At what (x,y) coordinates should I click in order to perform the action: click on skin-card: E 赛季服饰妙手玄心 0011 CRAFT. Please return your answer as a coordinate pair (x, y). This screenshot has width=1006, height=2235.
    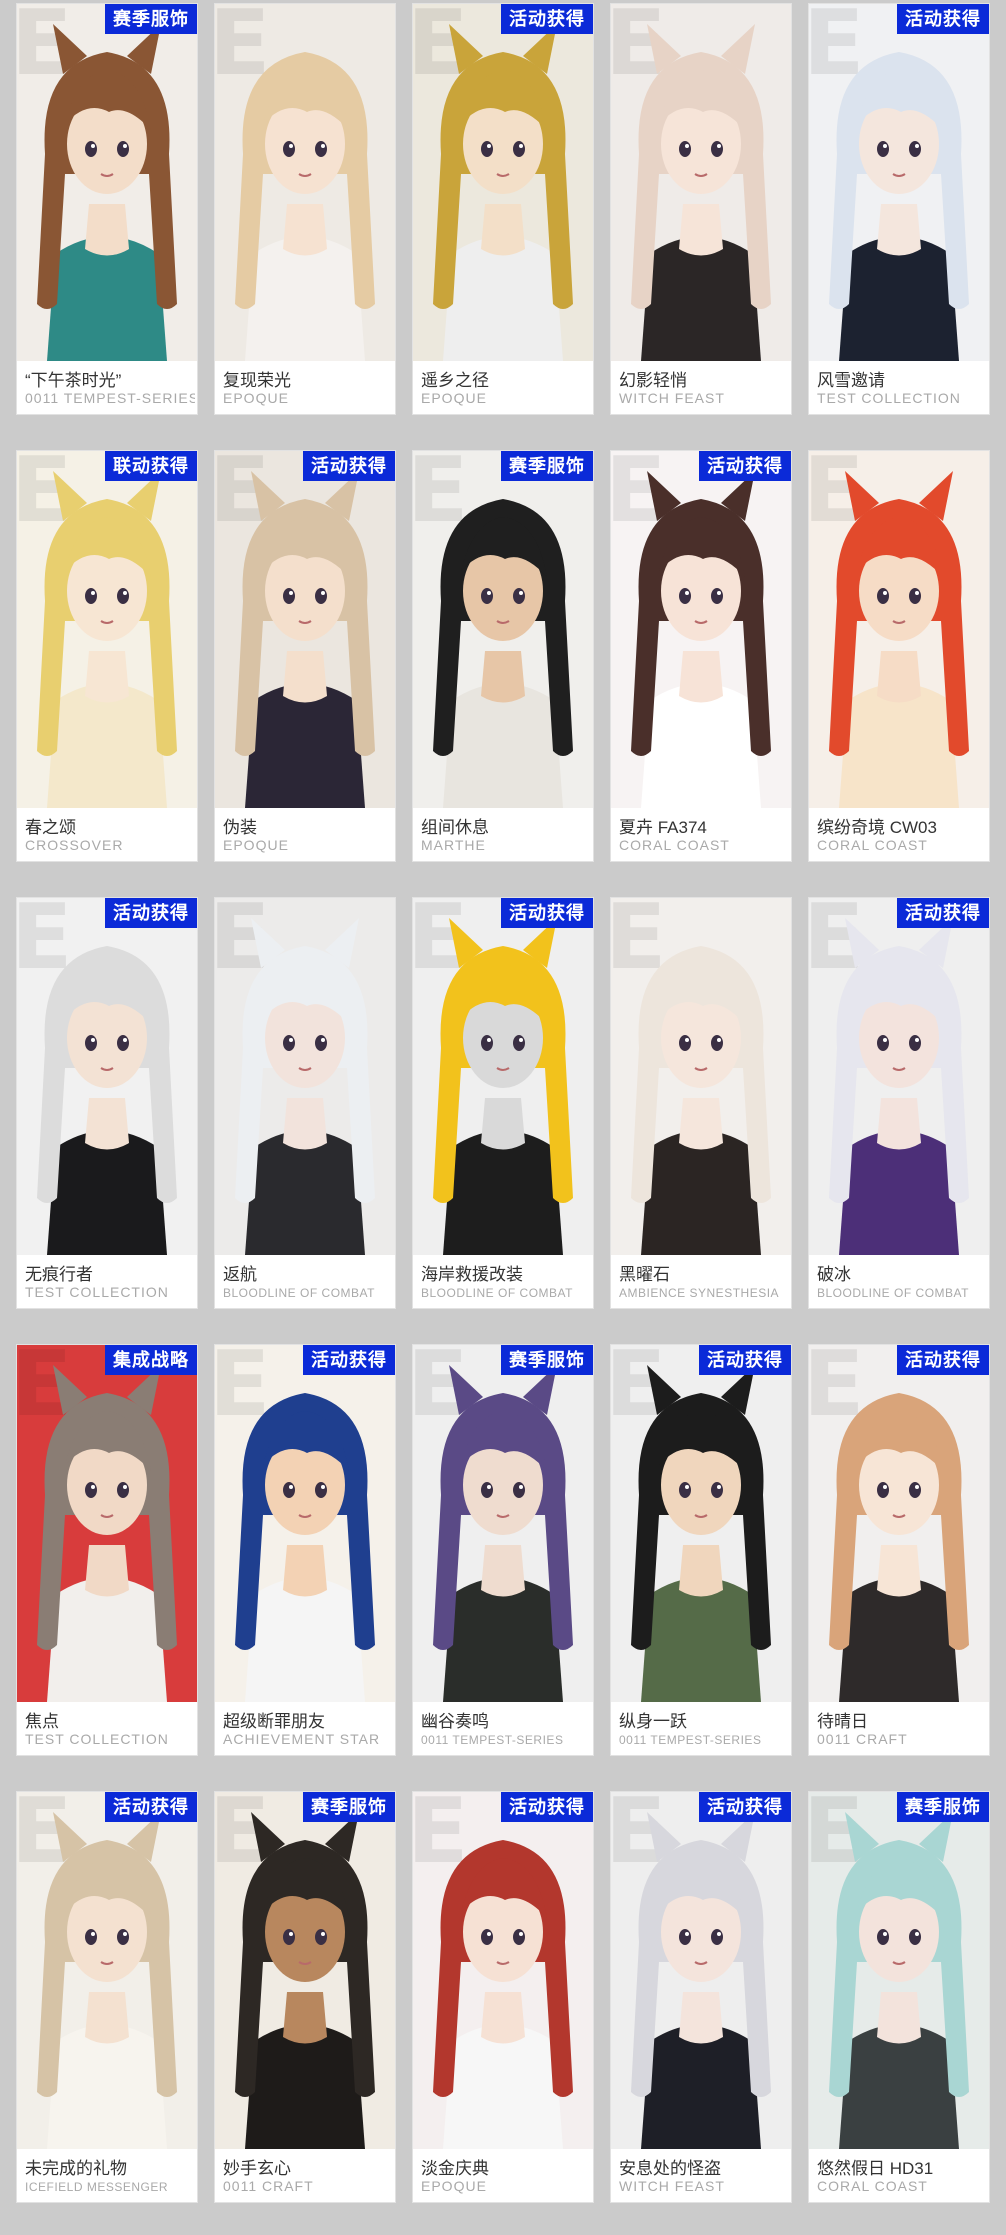
    Looking at the image, I should click on (305, 1997).